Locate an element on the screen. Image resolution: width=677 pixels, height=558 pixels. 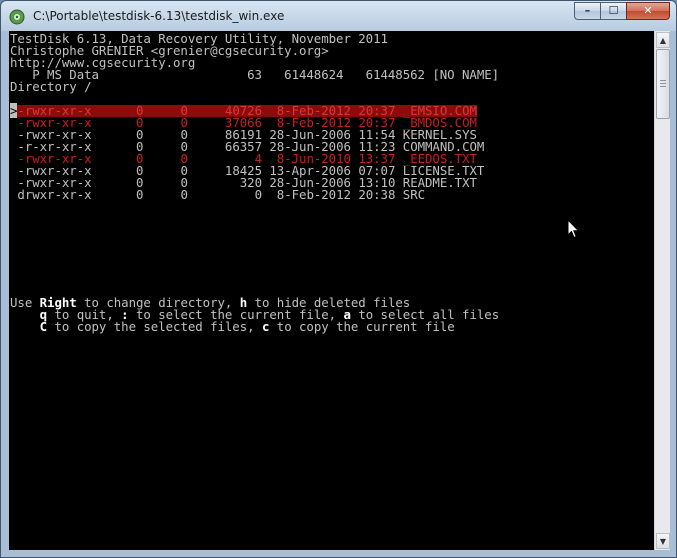
scroll-thumb is located at coordinates (663, 84).